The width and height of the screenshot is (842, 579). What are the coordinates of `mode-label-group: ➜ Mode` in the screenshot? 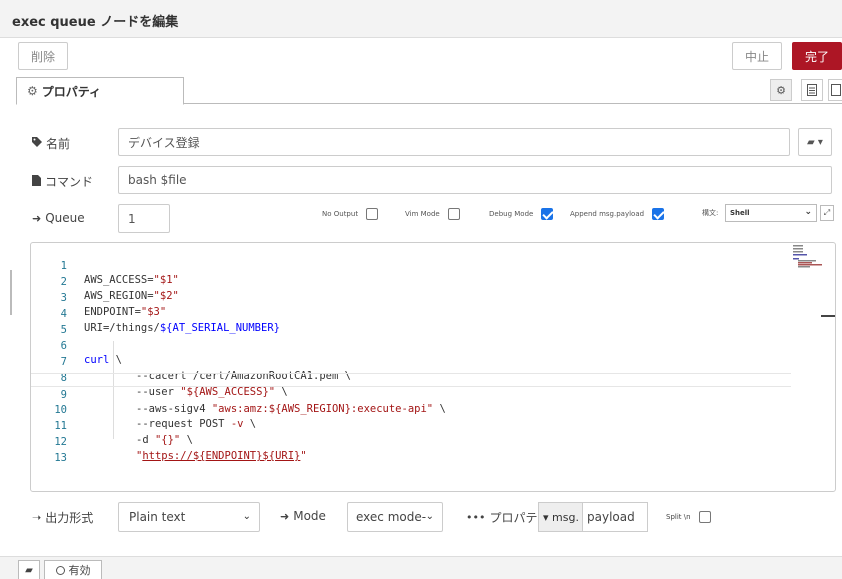 It's located at (303, 516).